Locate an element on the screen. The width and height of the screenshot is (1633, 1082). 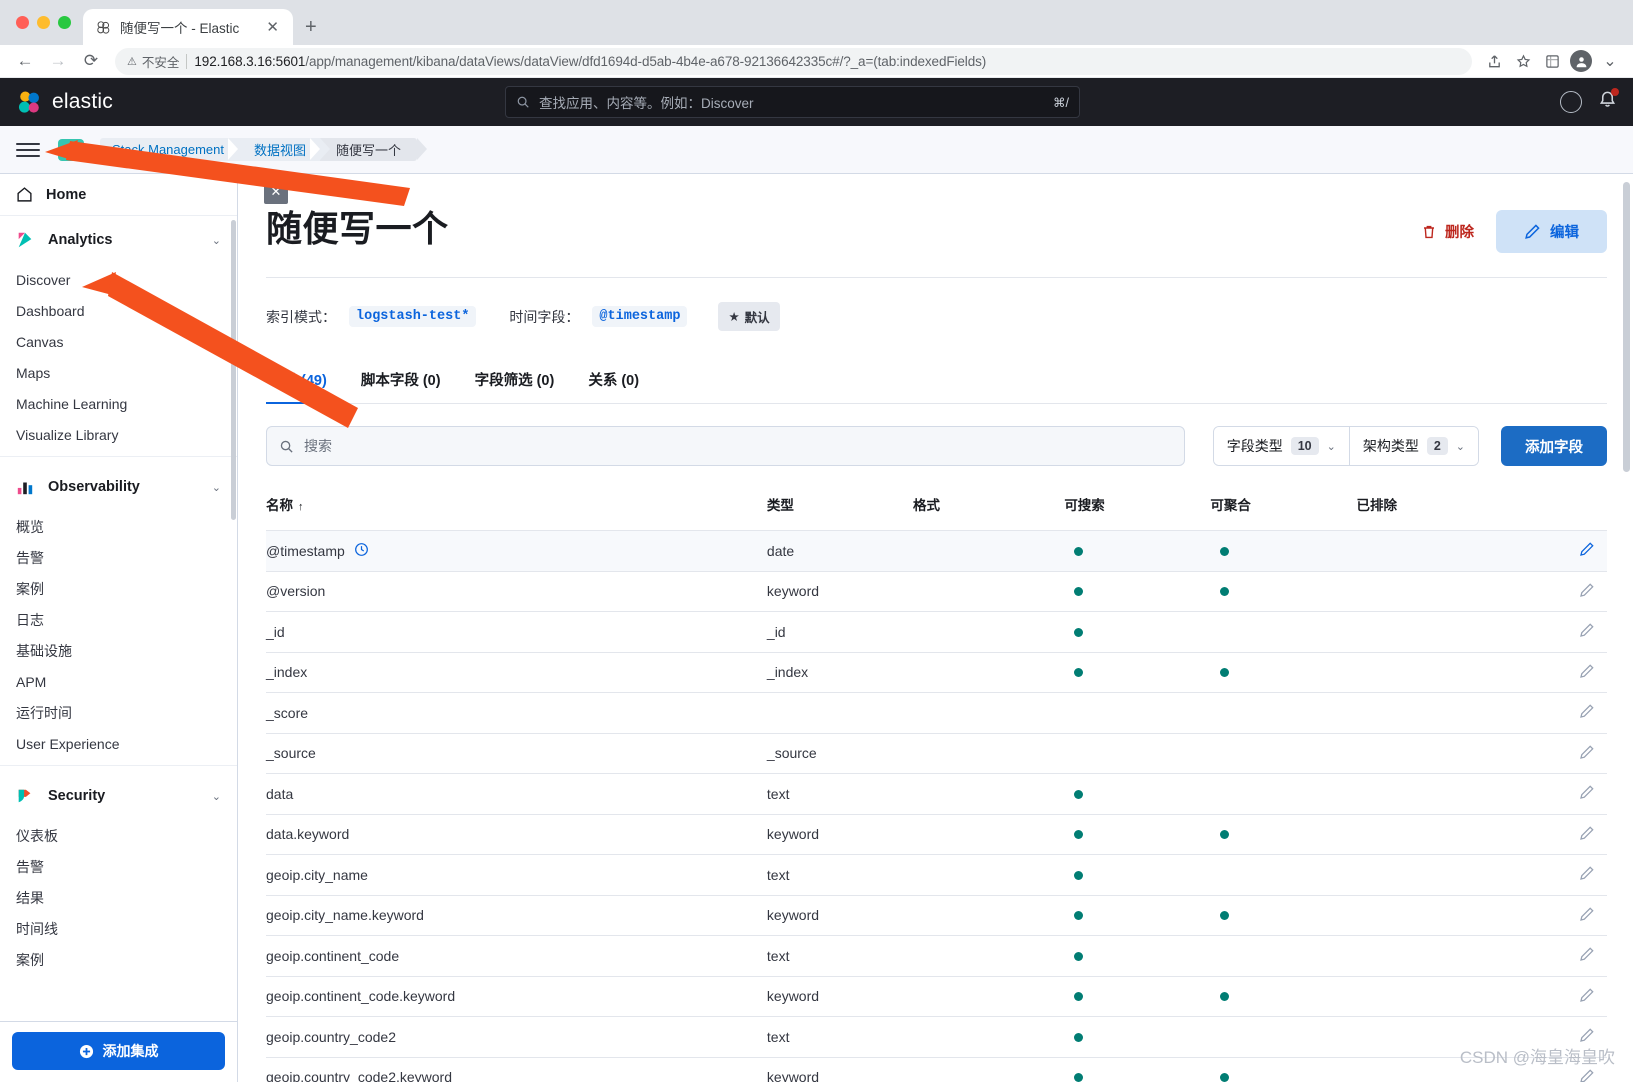
extensions-icon is located at coordinates (1552, 61).